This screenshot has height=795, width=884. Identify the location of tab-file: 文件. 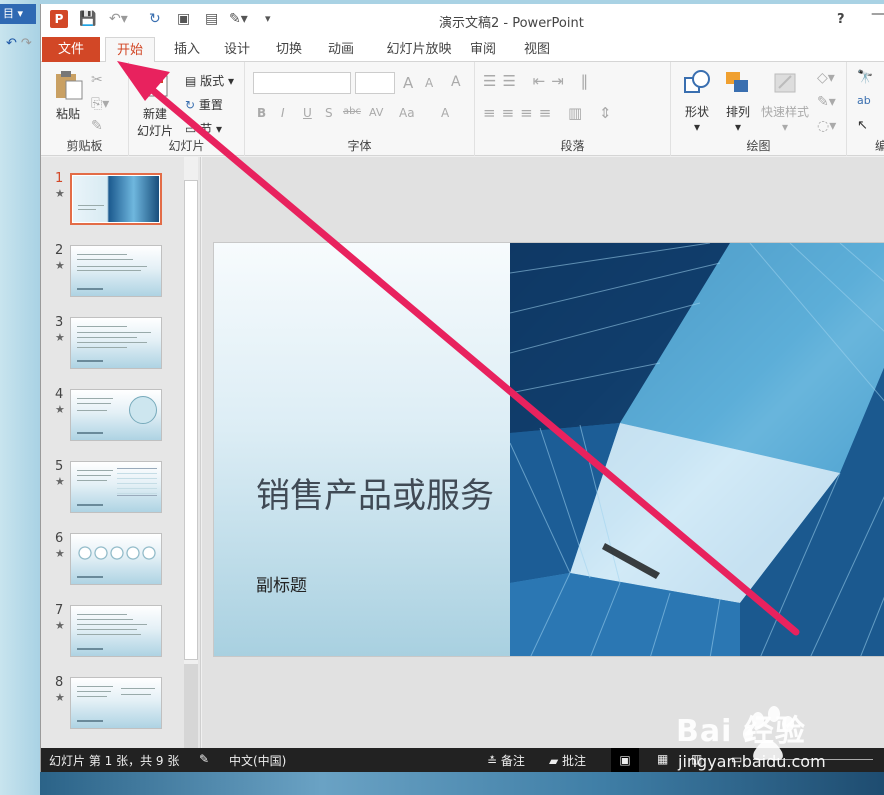
(71, 49).